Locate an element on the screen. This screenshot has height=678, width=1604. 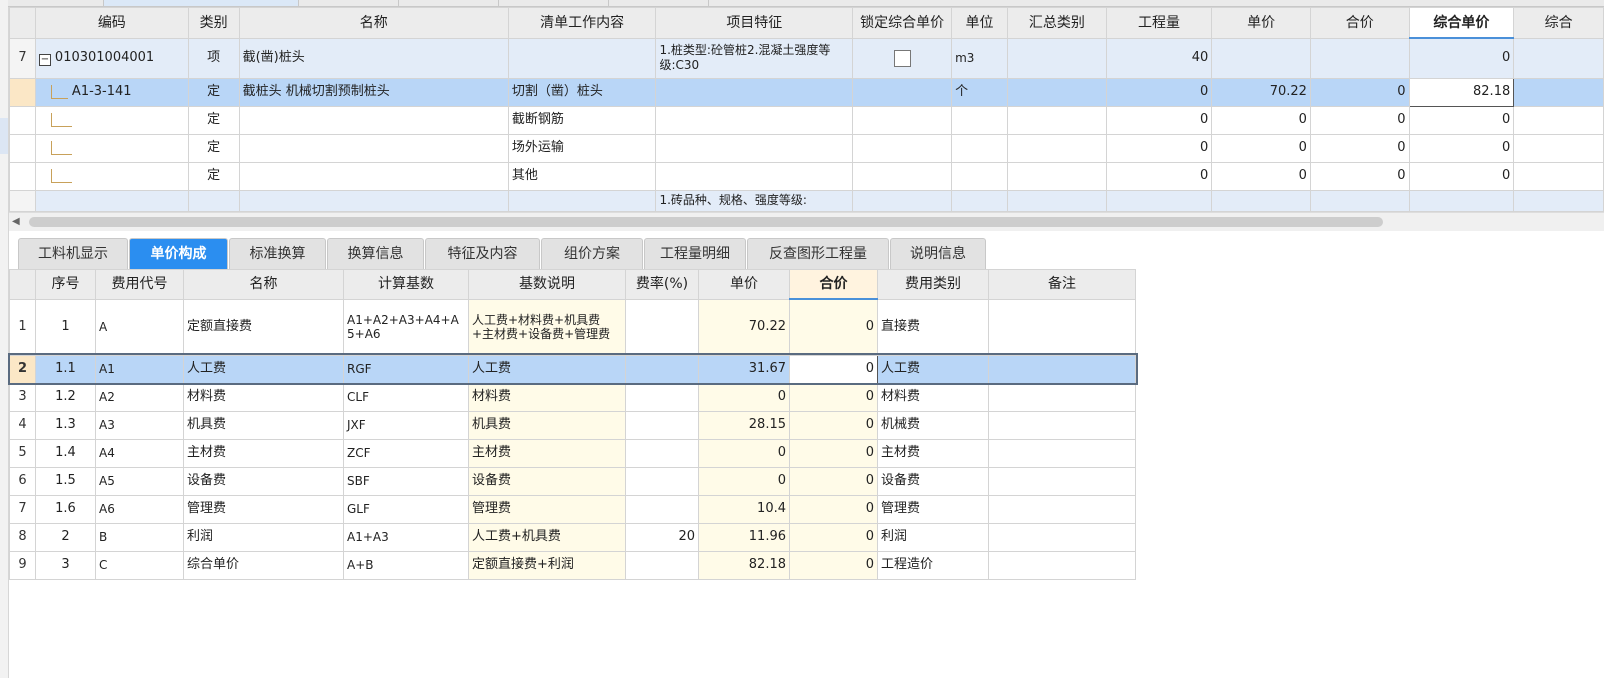
lock-price-checkbox is located at coordinates (902, 58).